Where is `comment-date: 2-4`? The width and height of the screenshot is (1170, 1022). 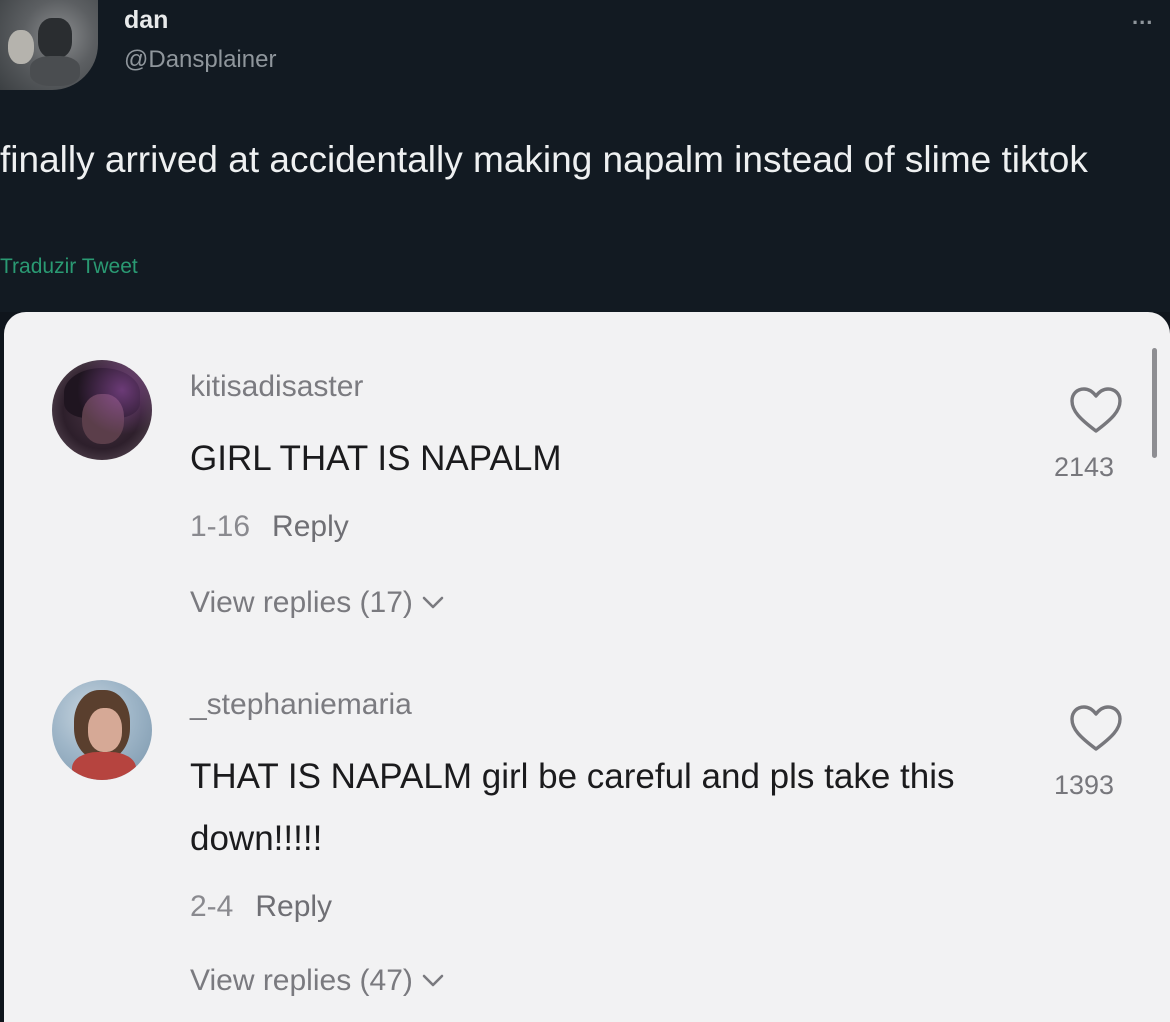
comment-date: 2-4 is located at coordinates (212, 906).